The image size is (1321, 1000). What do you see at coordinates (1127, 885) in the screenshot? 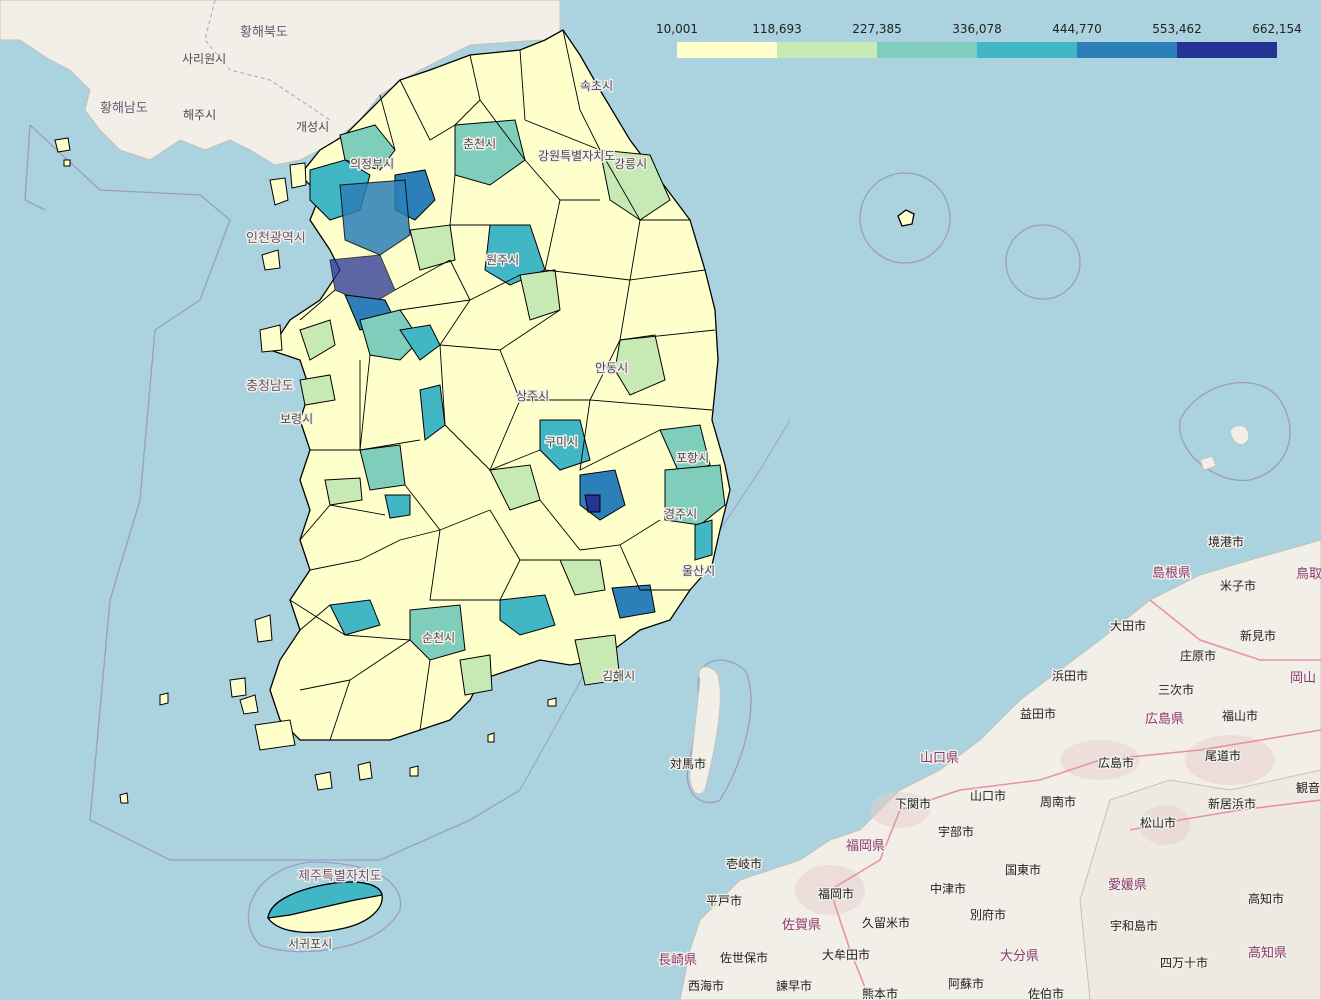
I see `svg-text: 愛媛県` at bounding box center [1127, 885].